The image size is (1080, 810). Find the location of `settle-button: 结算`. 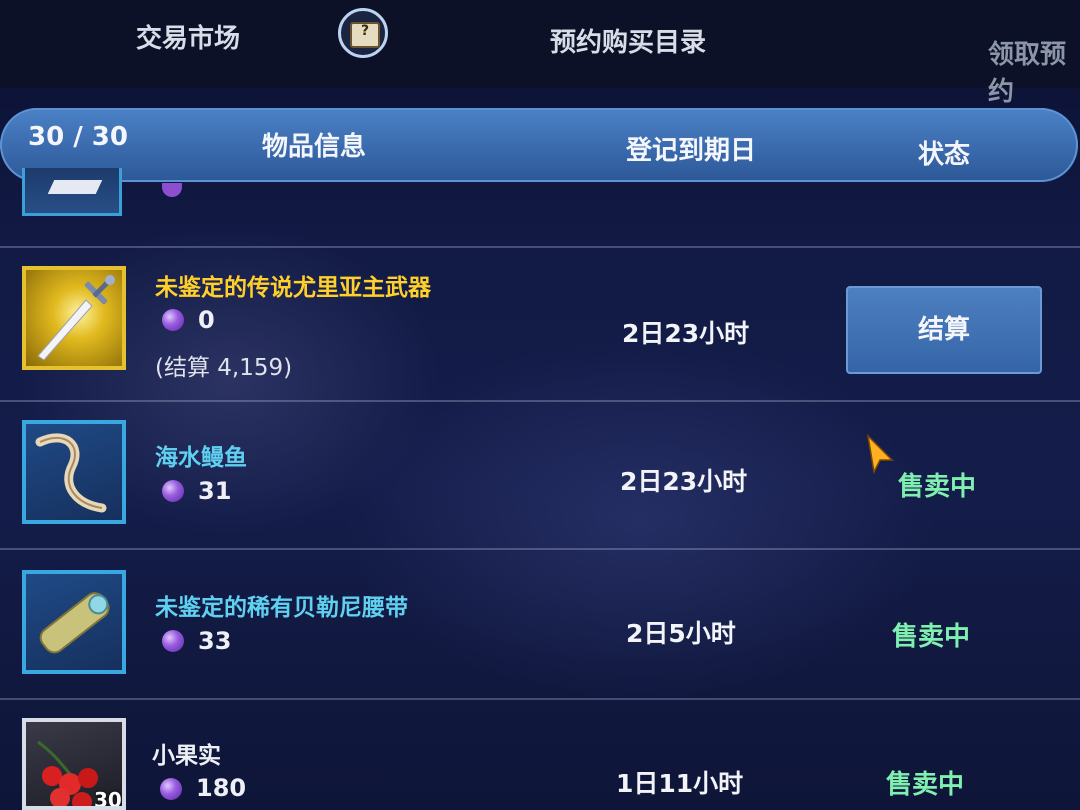

settle-button: 结算 is located at coordinates (944, 330).